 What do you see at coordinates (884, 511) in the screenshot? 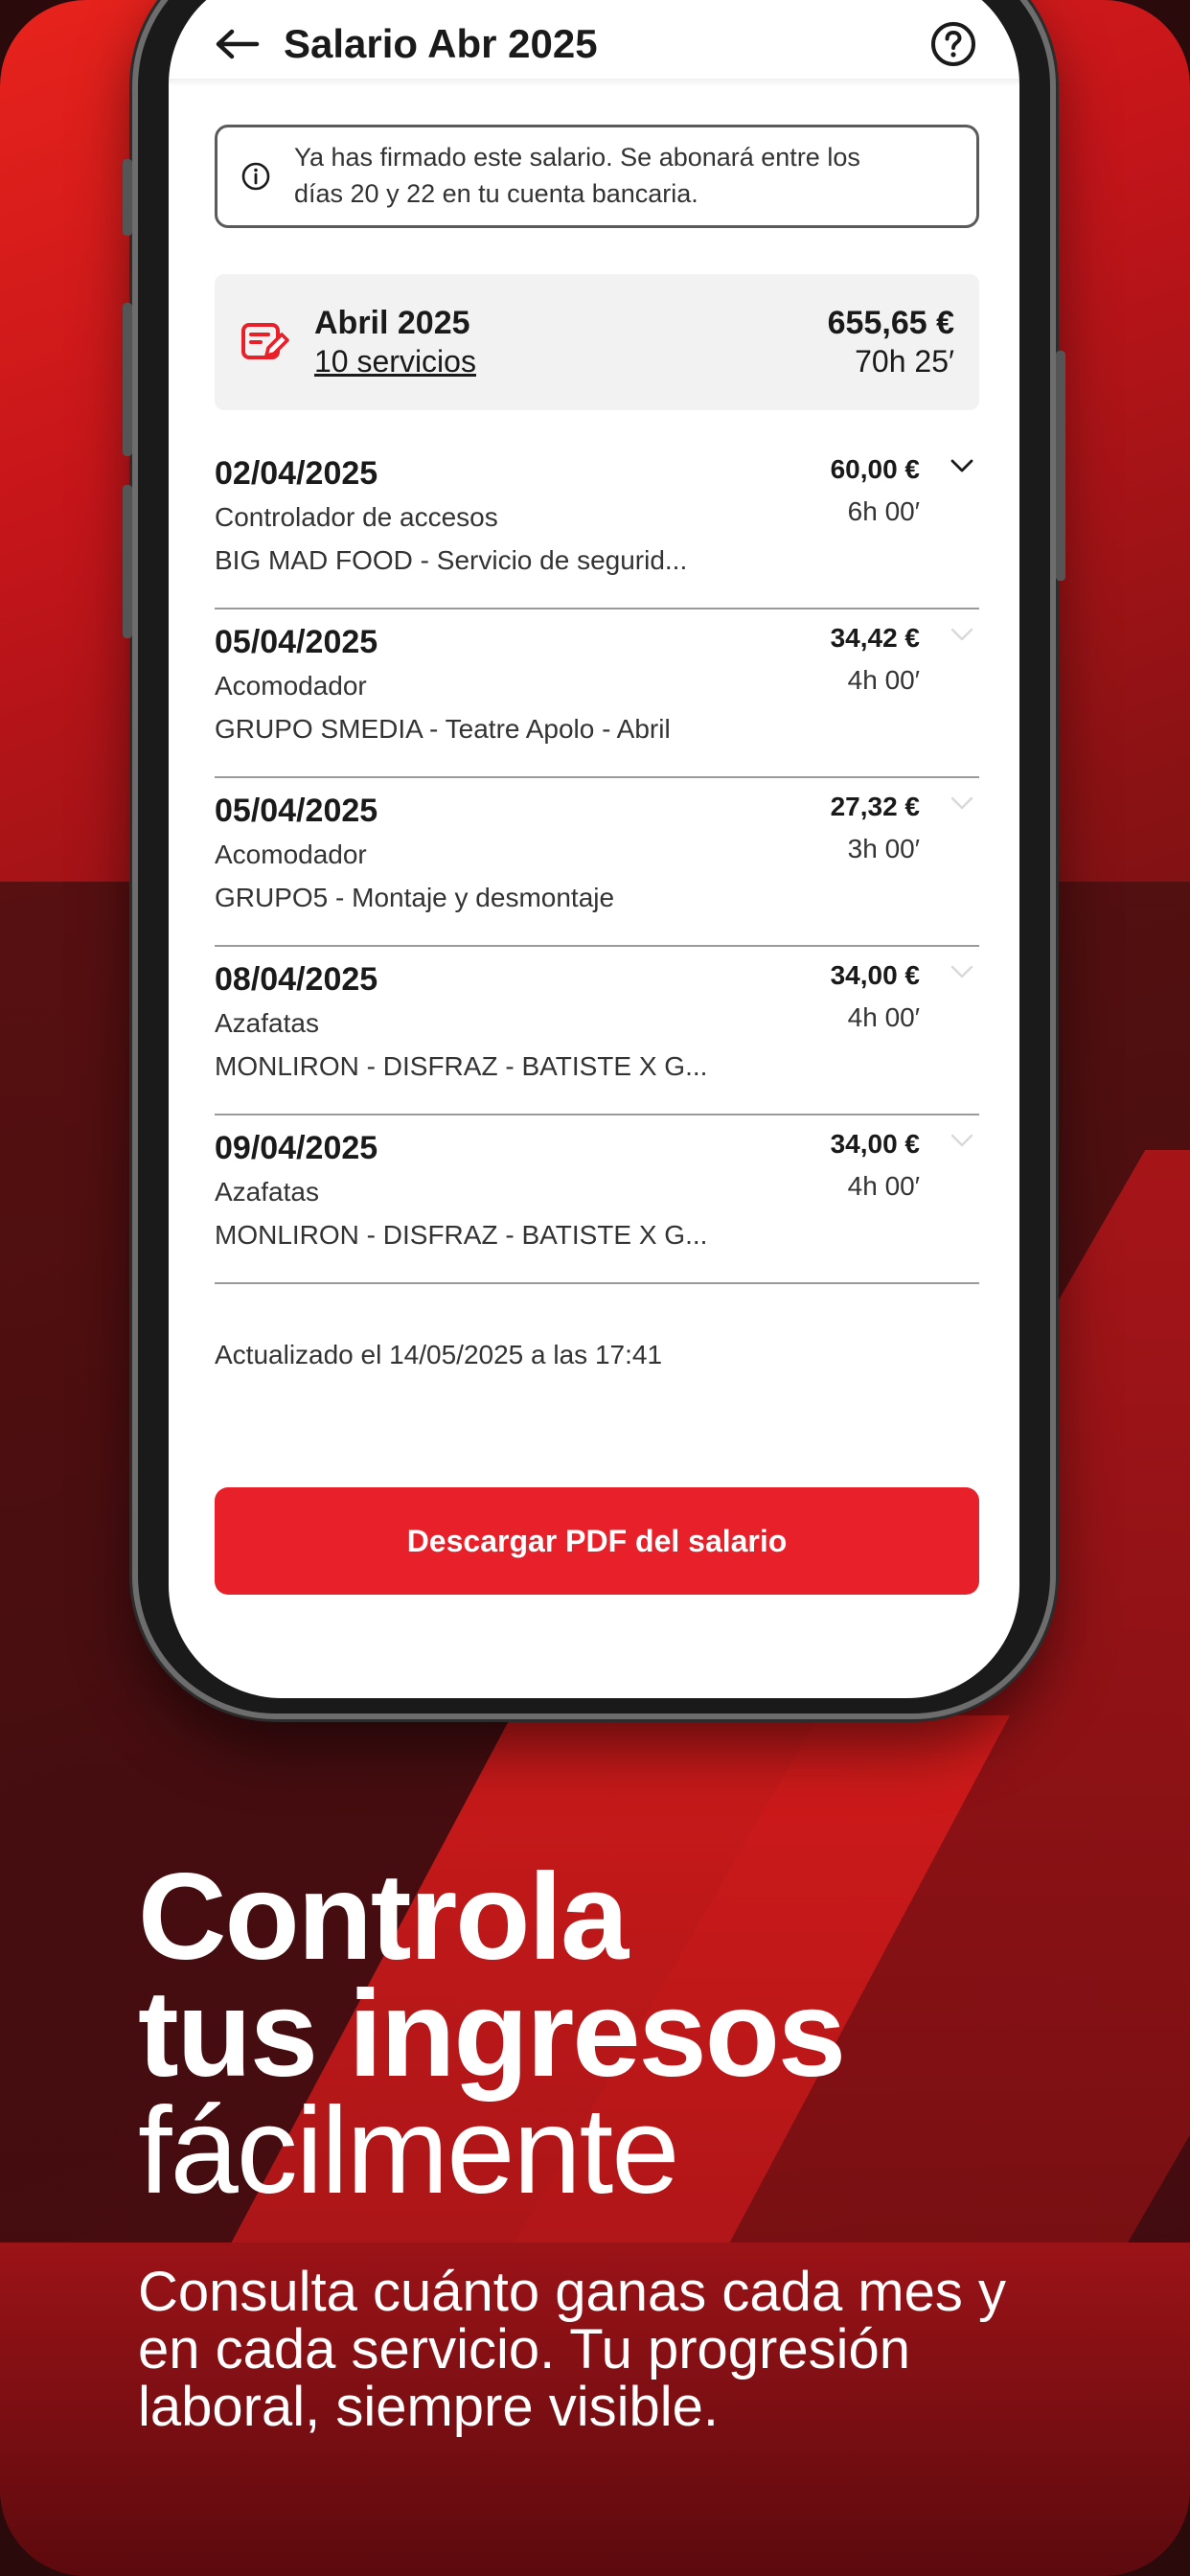
I see `service-hours: 6h 00′` at bounding box center [884, 511].